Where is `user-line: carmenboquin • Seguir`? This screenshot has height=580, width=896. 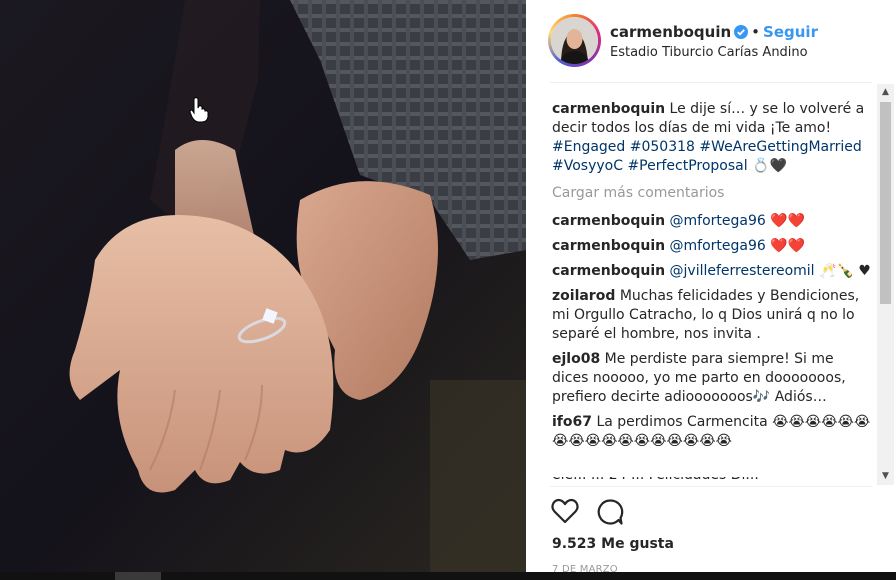
user-line: carmenboquin • Seguir is located at coordinates (714, 33).